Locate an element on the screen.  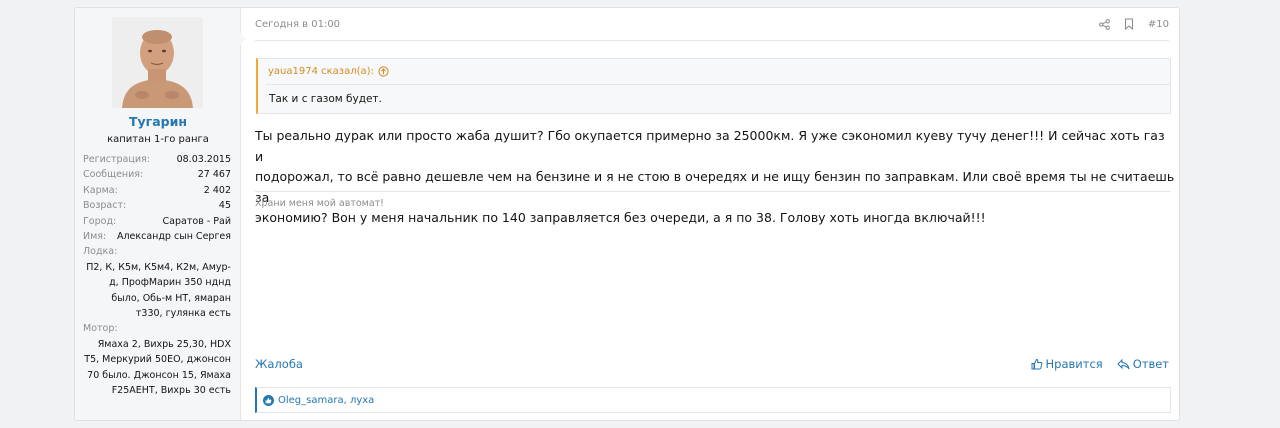
quote-block: yaua1974 сказал(а): Так и с газом будет. is located at coordinates (713, 86).